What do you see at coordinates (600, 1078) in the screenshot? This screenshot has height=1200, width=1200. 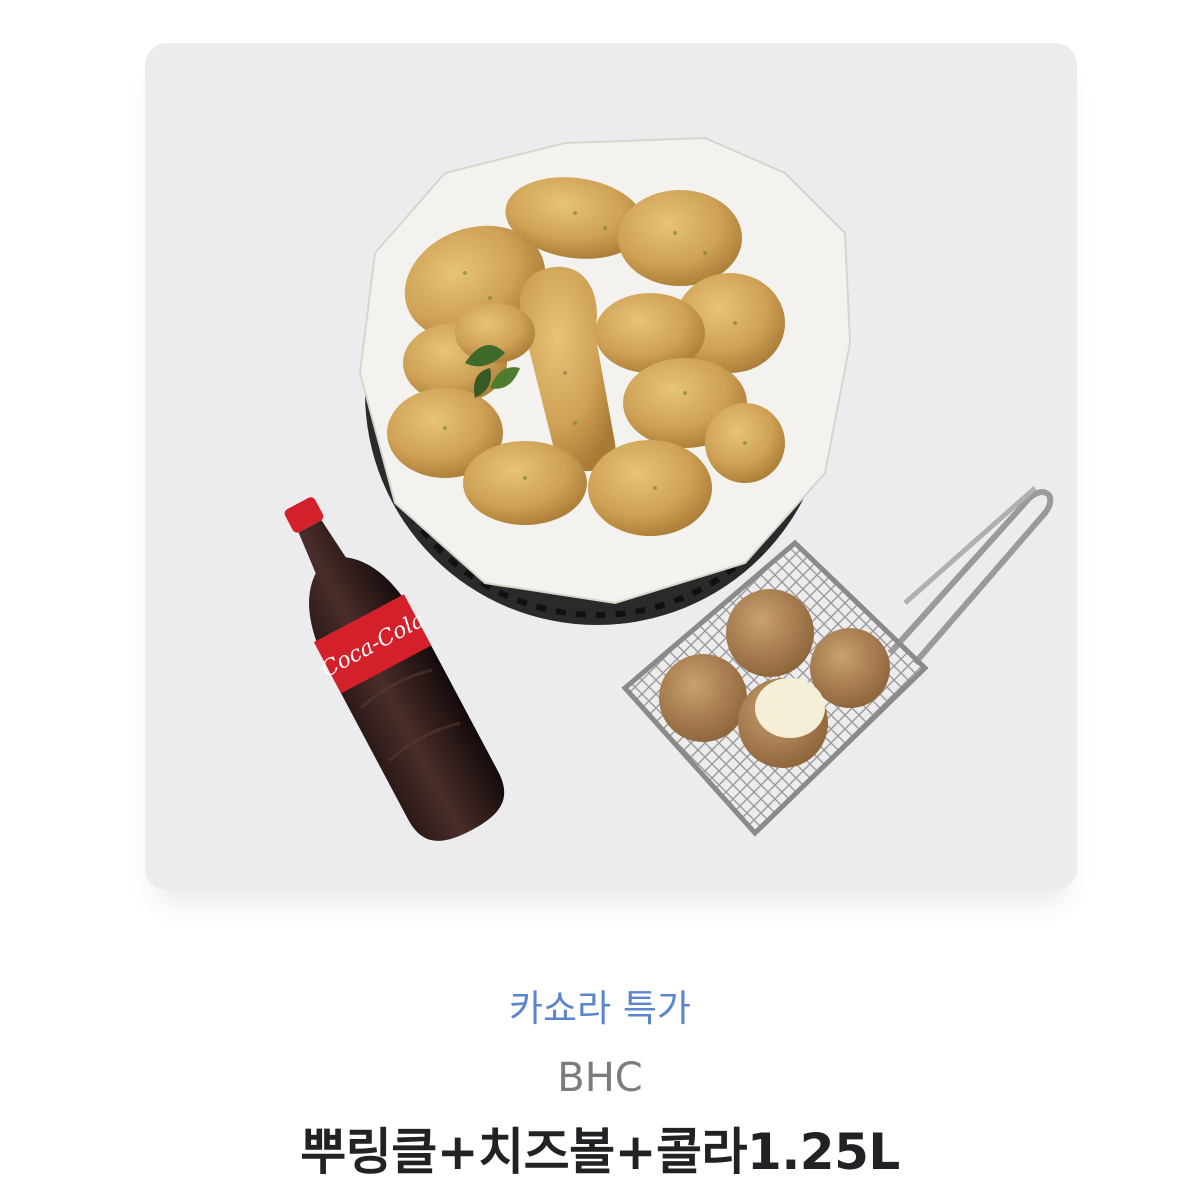 I see `brand-name: BHC` at bounding box center [600, 1078].